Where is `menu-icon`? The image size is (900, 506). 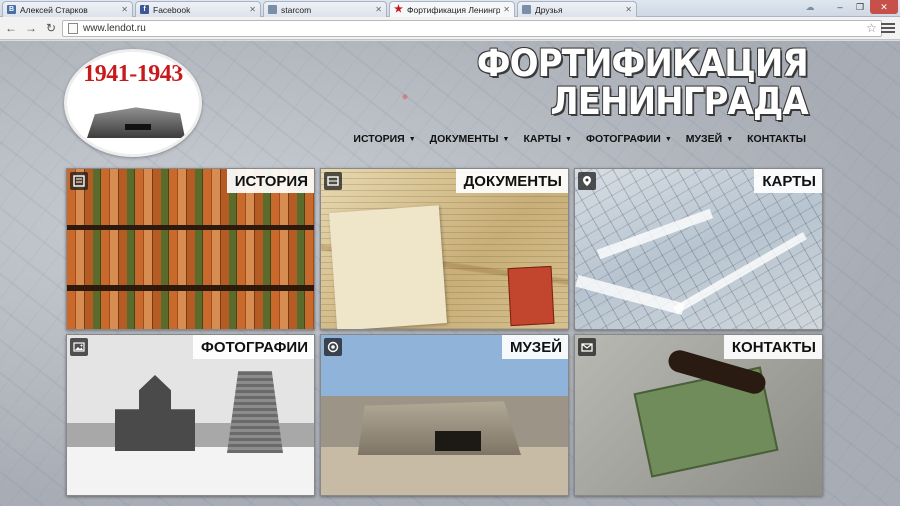
menu-icon is located at coordinates (888, 28).